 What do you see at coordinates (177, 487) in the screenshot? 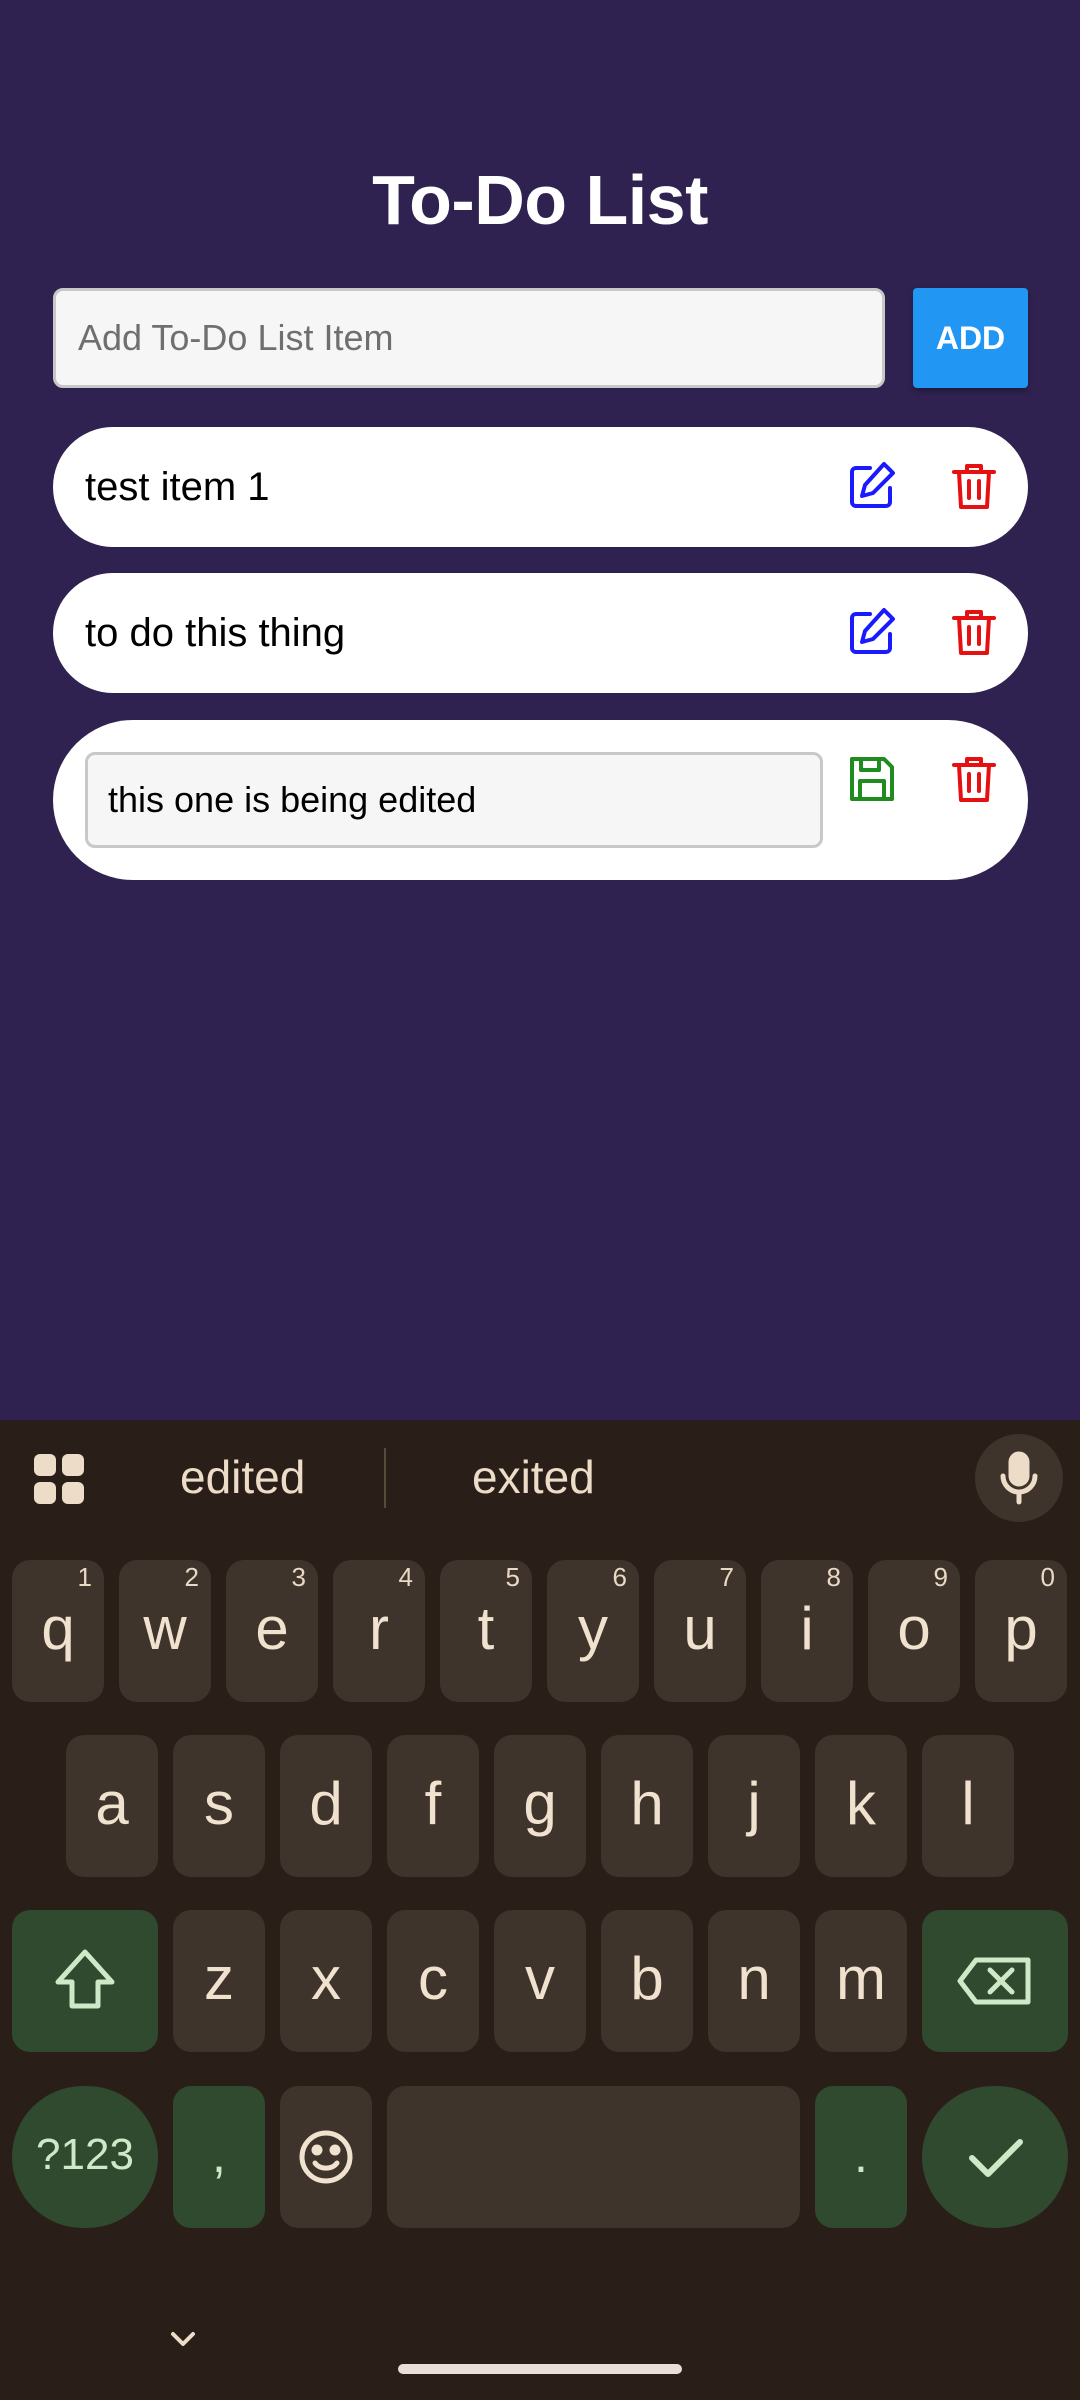
I see `todo-item-text: test item 1` at bounding box center [177, 487].